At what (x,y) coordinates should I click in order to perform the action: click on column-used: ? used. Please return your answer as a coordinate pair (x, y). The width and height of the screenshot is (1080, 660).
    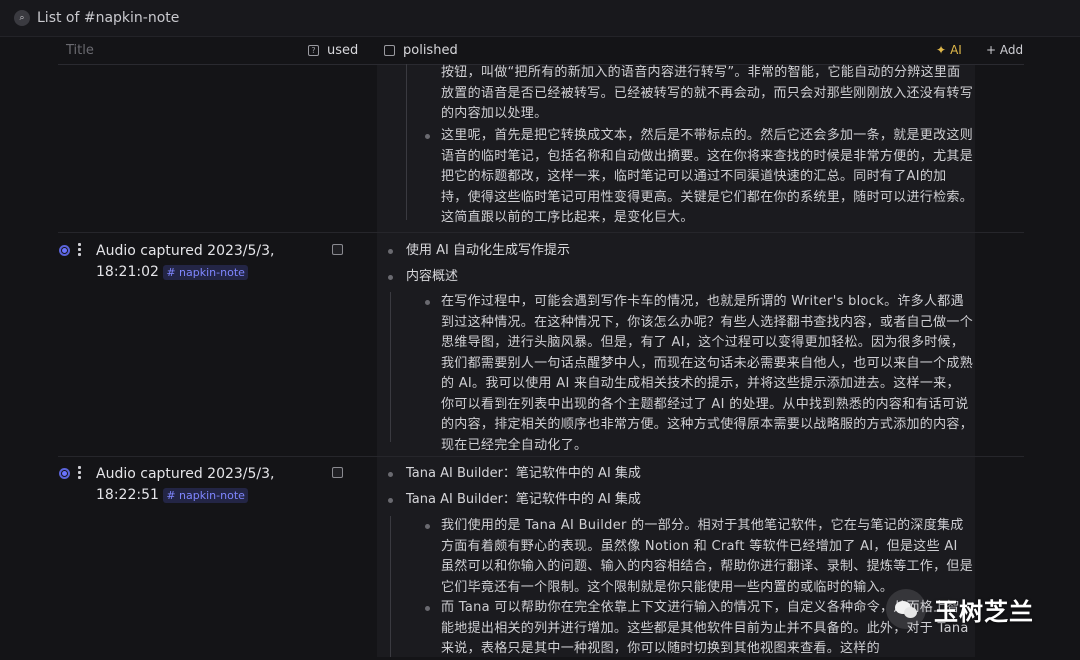
    Looking at the image, I should click on (333, 50).